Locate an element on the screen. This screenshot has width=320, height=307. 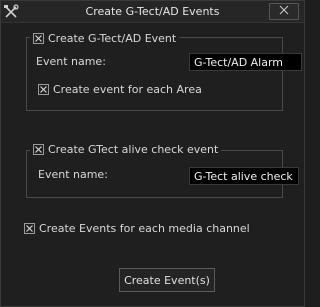
media-channel-row: Create Events for each media channel is located at coordinates (137, 228).